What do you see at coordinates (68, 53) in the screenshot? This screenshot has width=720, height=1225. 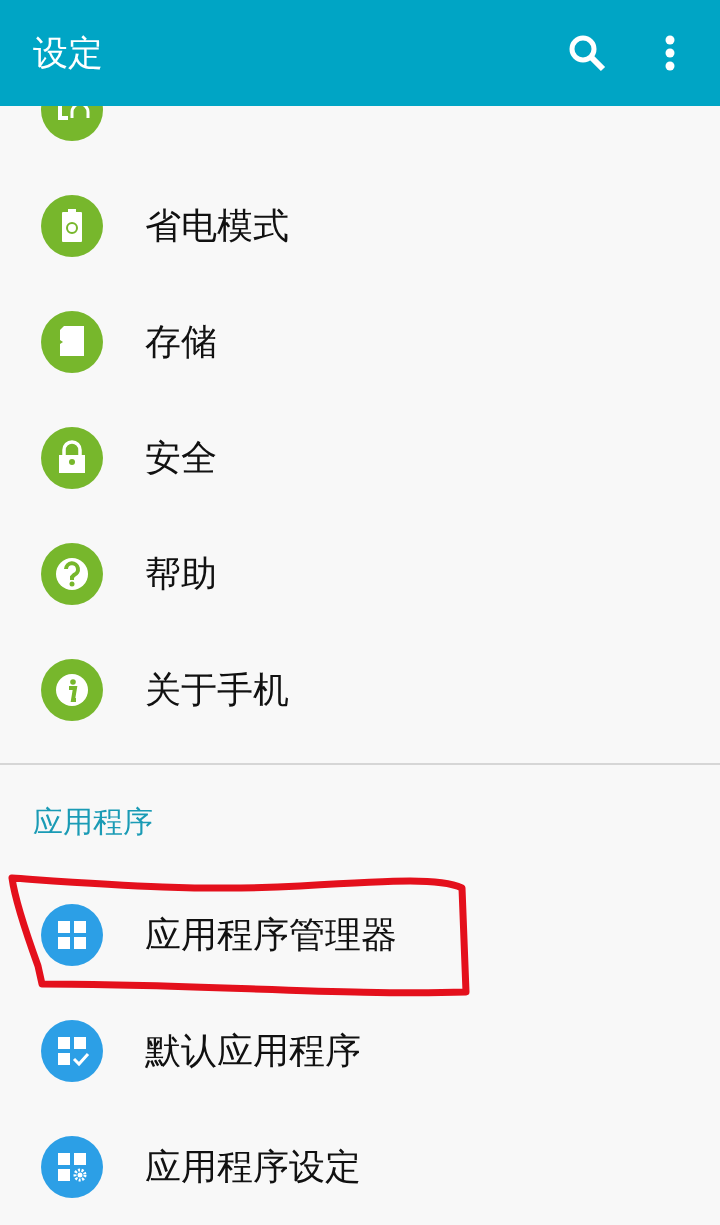 I see `app-bar-title: 设定` at bounding box center [68, 53].